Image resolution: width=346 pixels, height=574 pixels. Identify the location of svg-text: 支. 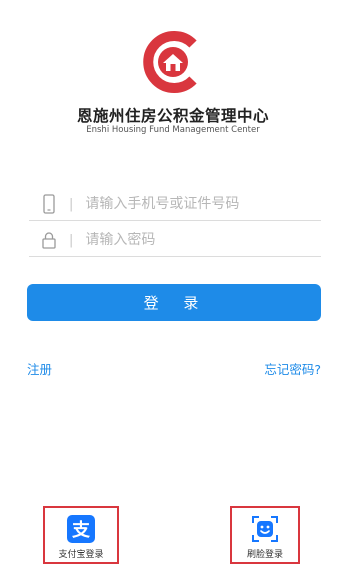
(81, 530).